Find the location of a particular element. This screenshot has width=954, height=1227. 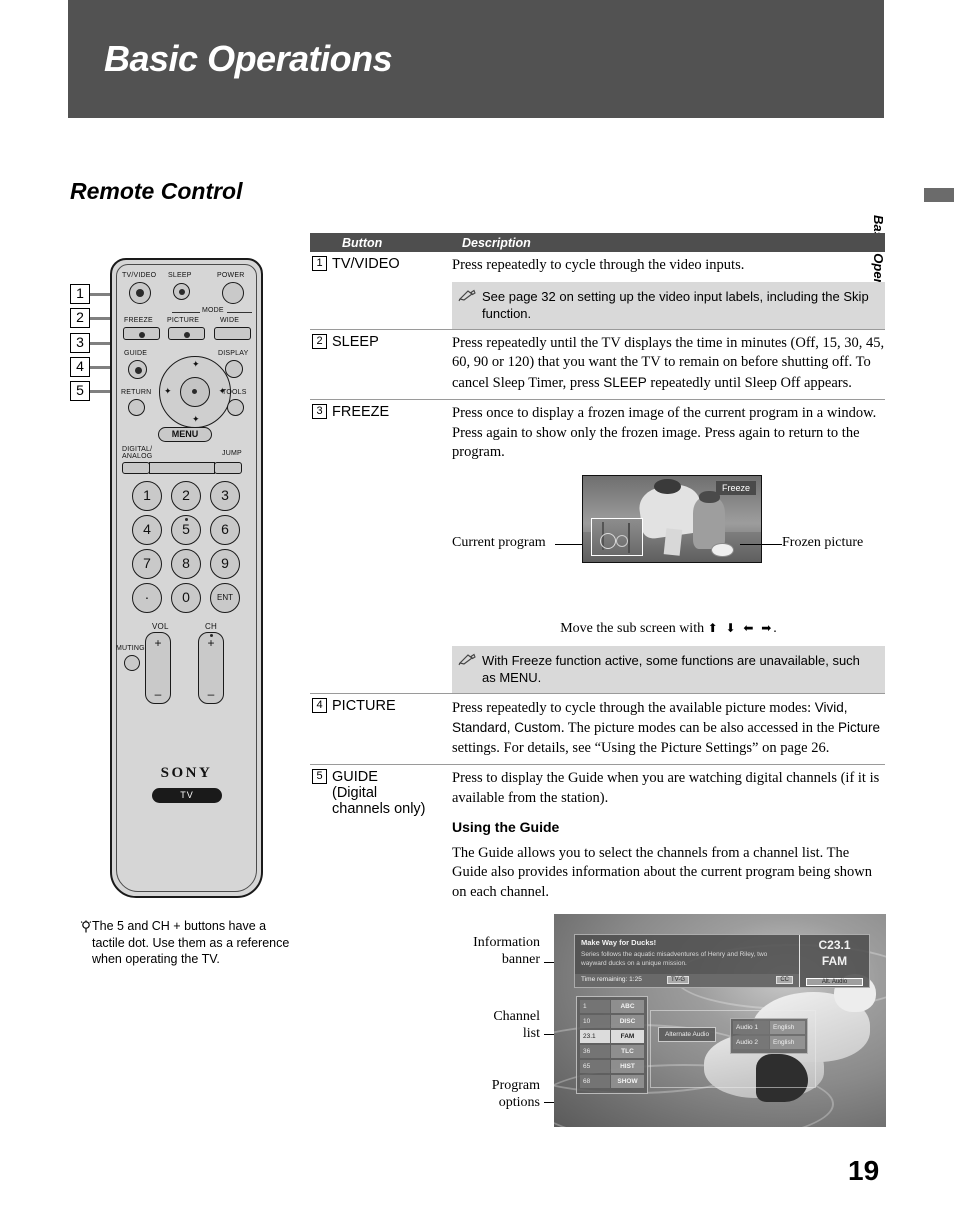

page-number: 19 is located at coordinates (864, 1170).